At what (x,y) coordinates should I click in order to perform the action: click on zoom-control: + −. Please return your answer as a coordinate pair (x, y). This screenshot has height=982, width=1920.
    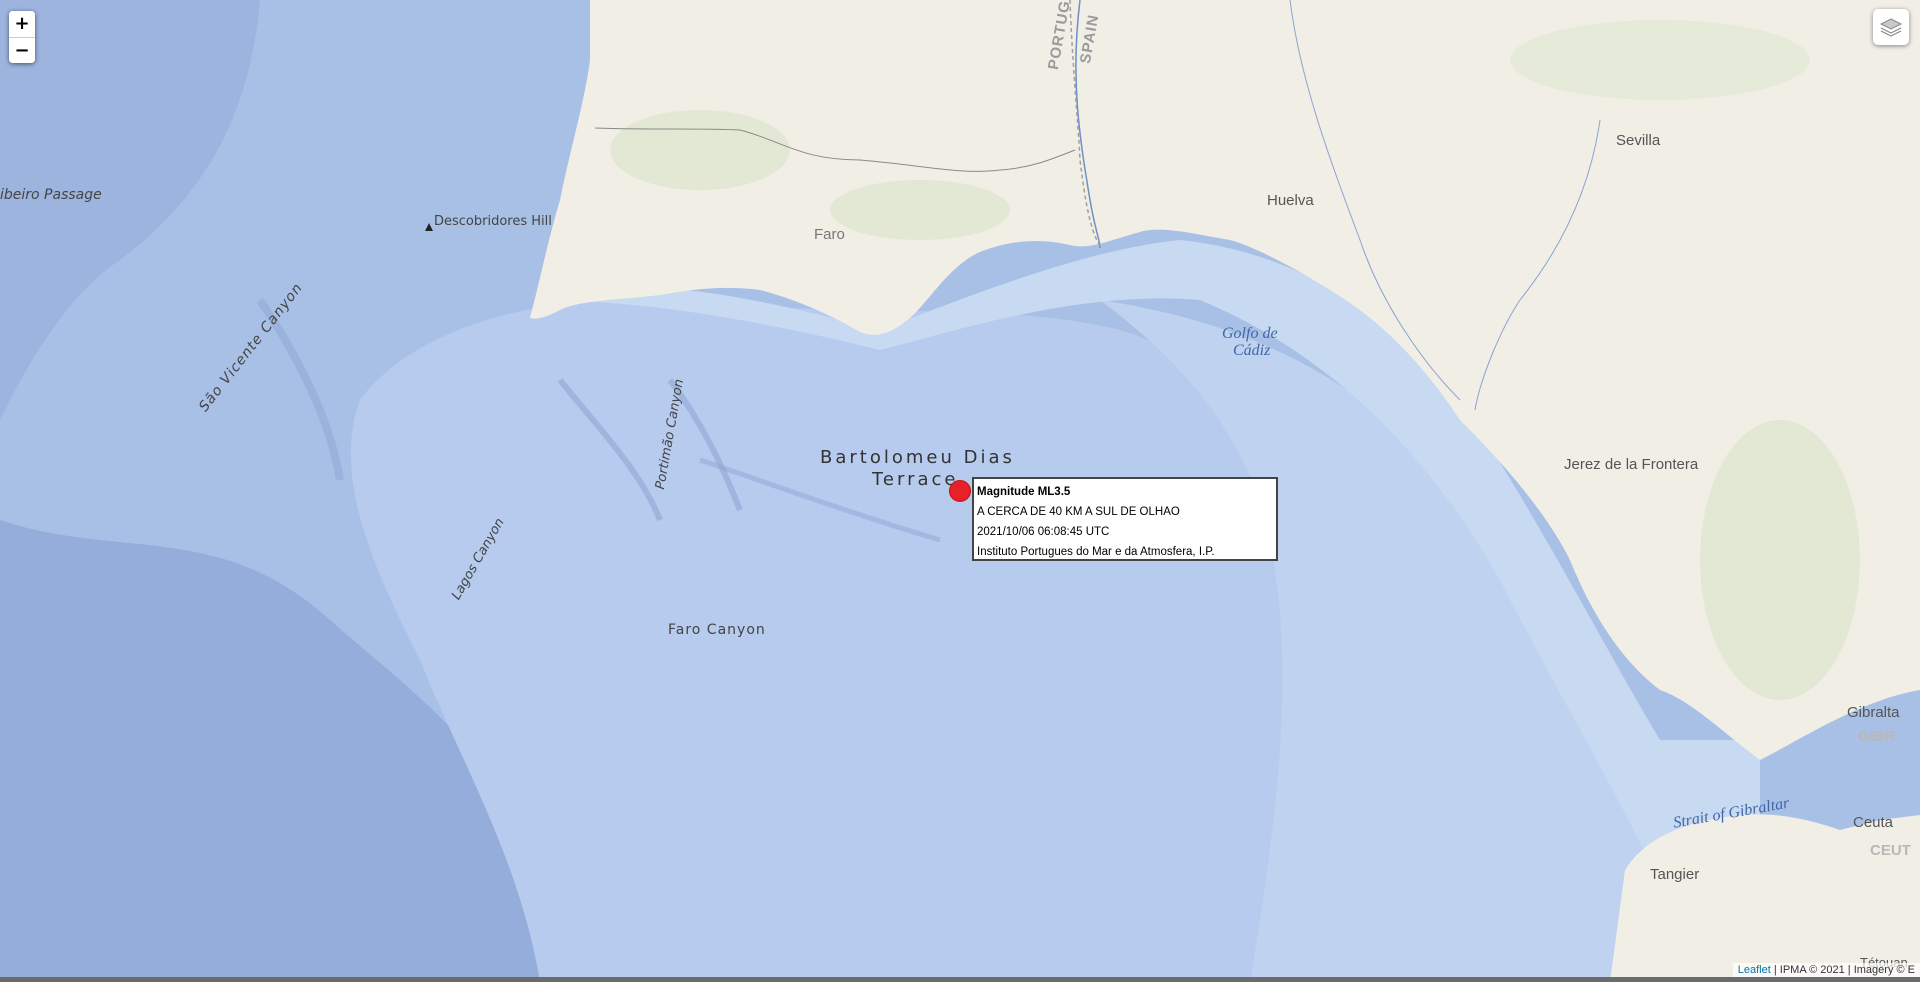
    Looking at the image, I should click on (22, 37).